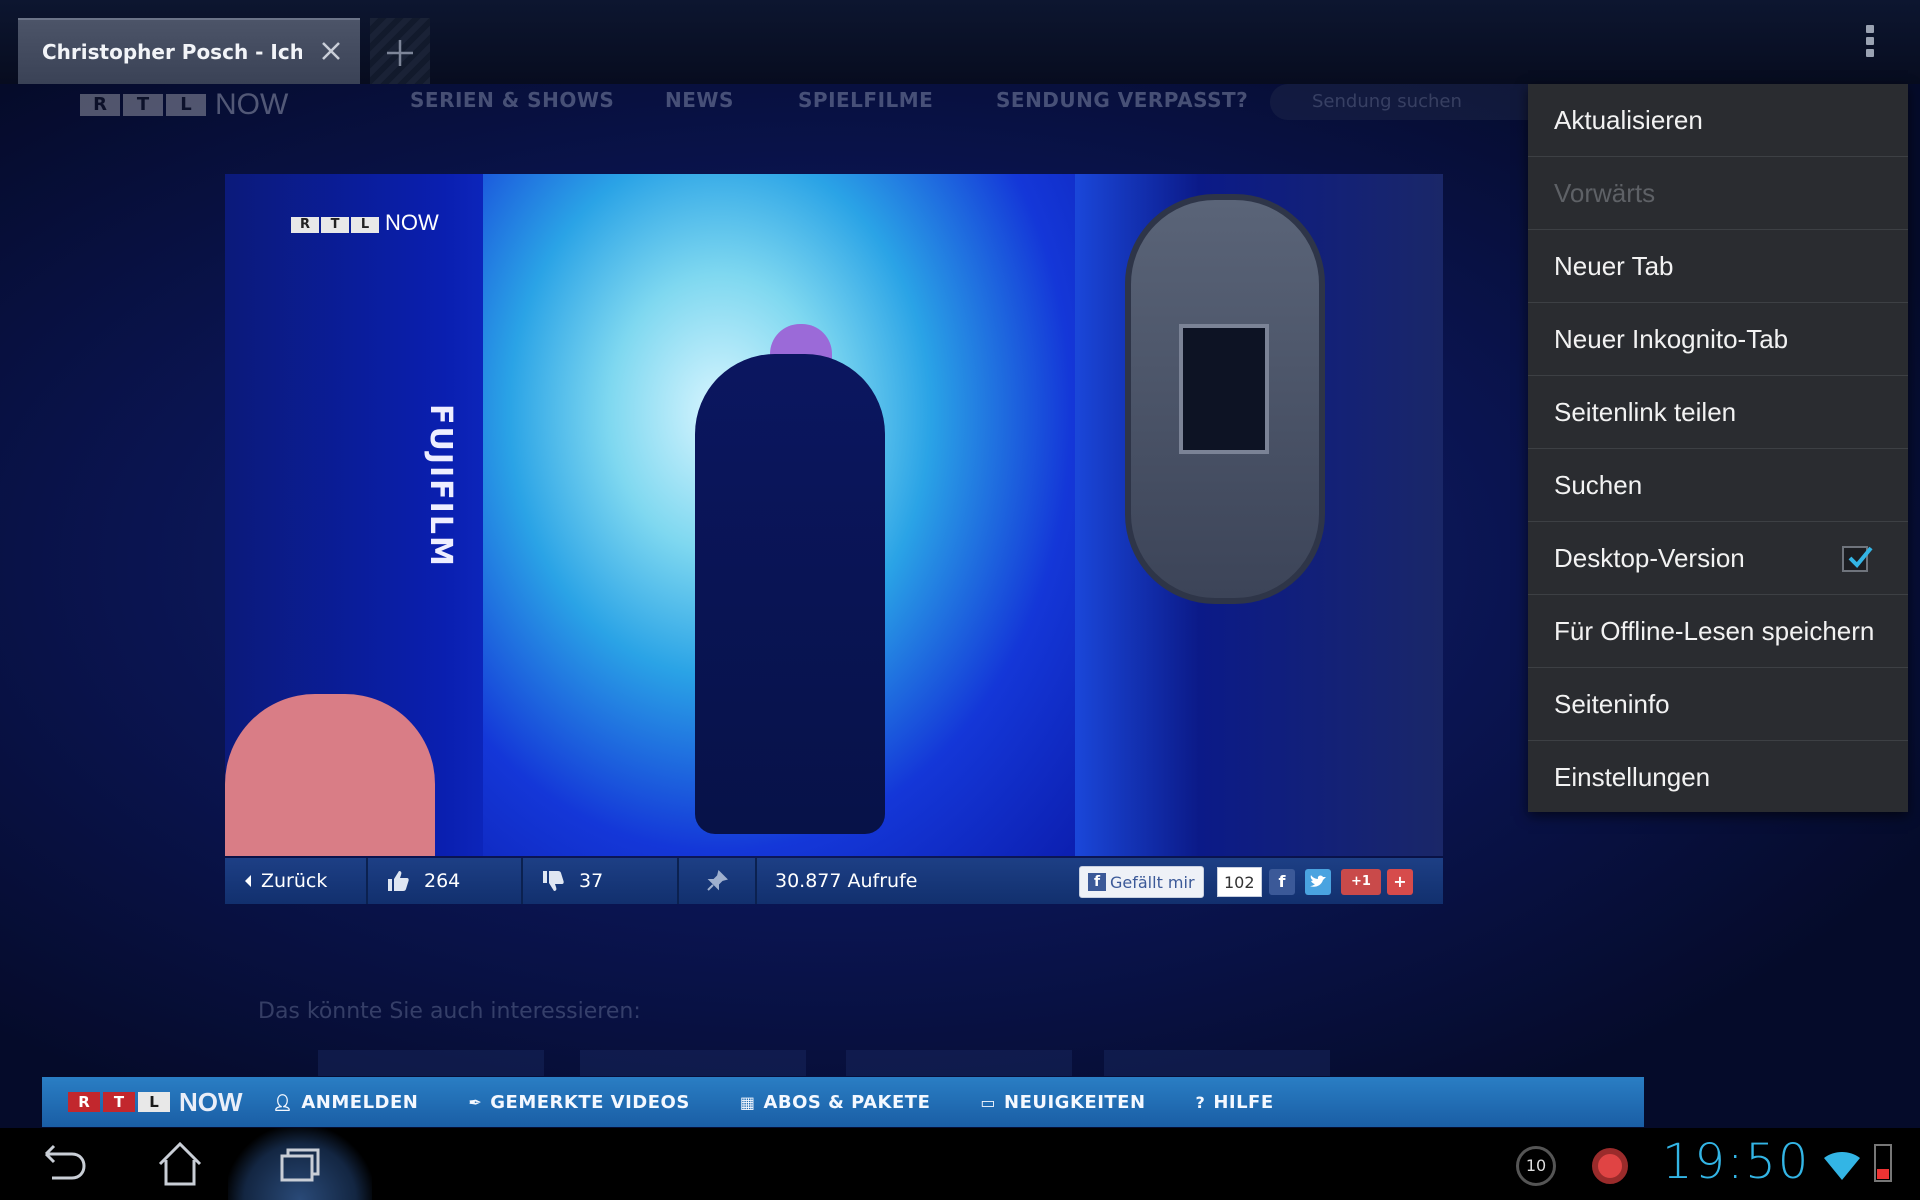 The image size is (1920, 1200). What do you see at coordinates (283, 1102) in the screenshot?
I see `user-icon: 👤︎` at bounding box center [283, 1102].